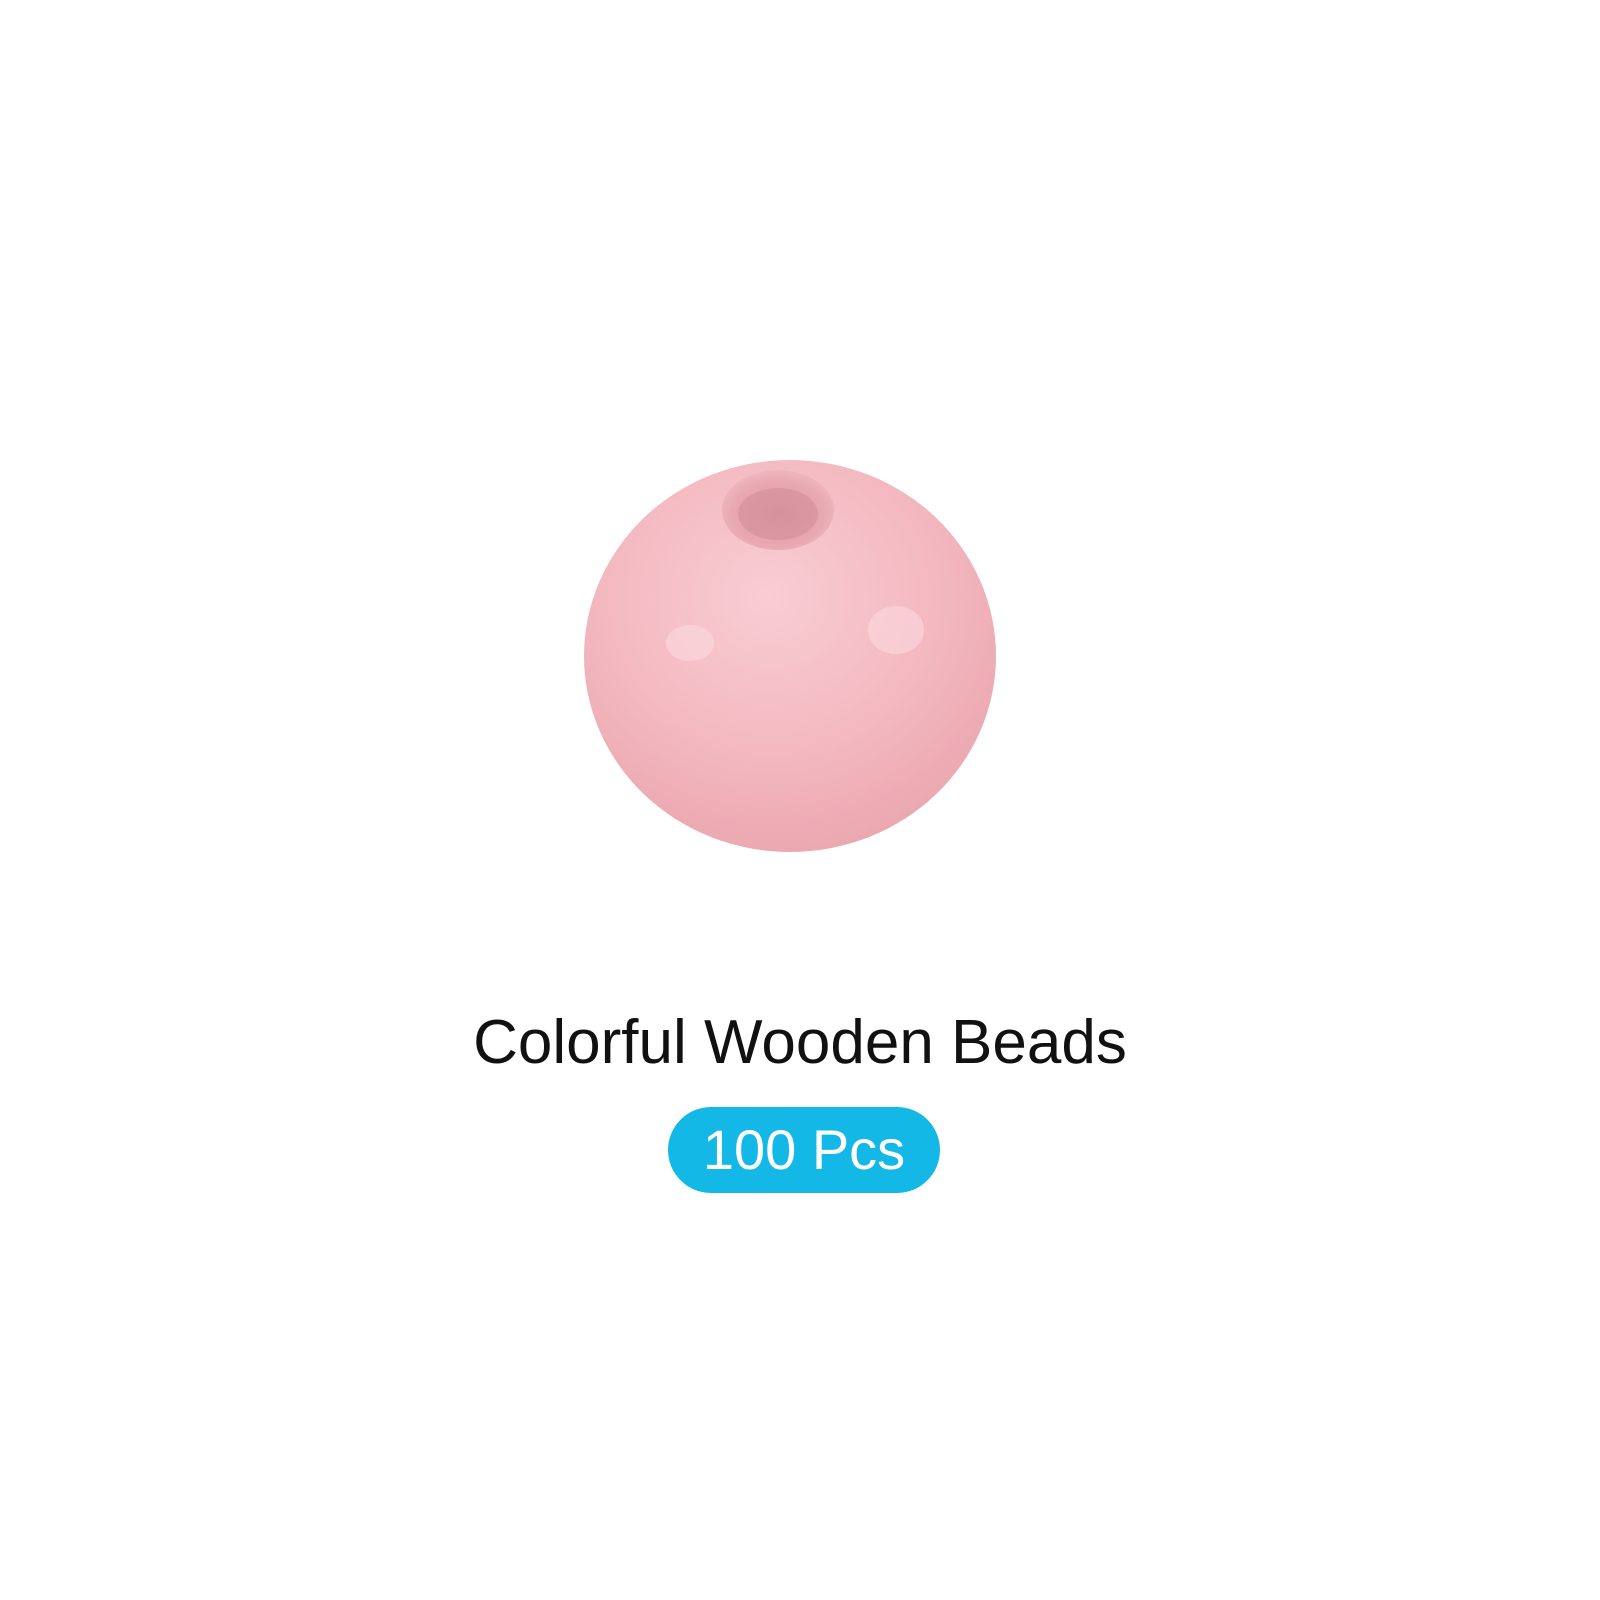 Image resolution: width=1600 pixels, height=1600 pixels. What do you see at coordinates (800, 1042) in the screenshot?
I see `product-title: Colorful Wooden Beads` at bounding box center [800, 1042].